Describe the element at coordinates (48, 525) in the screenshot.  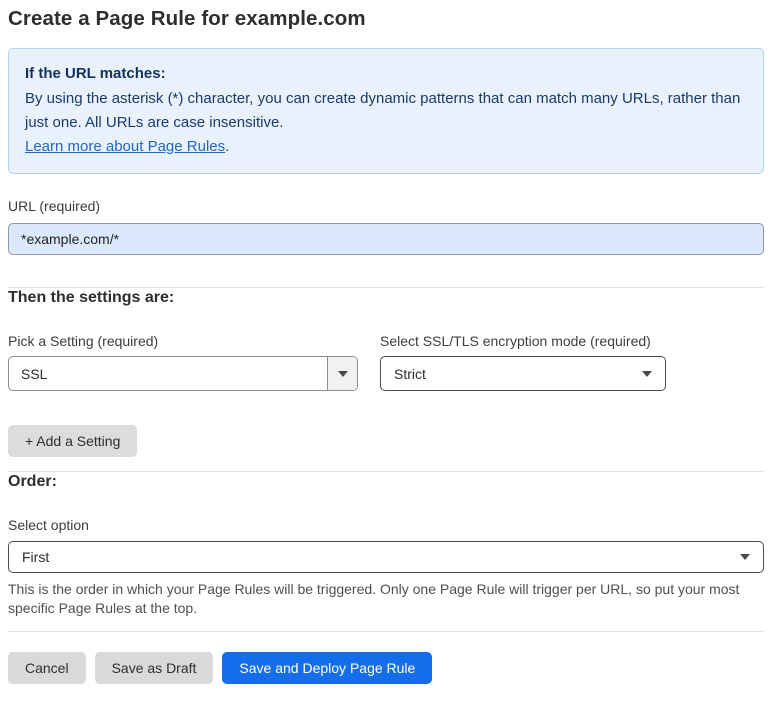
I see `order-select-label: Select option` at that location.